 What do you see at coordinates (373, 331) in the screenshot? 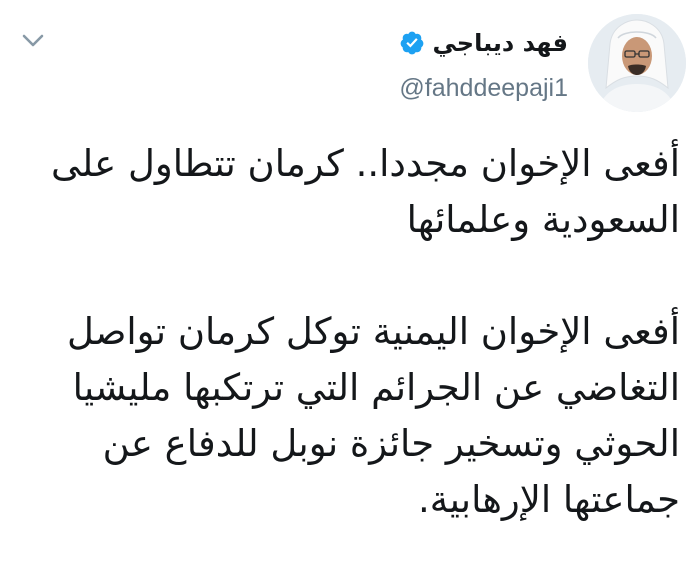
I see `tweet-line: أفعى الإخوان اليمنية توكل كرمان تواصل` at bounding box center [373, 331].